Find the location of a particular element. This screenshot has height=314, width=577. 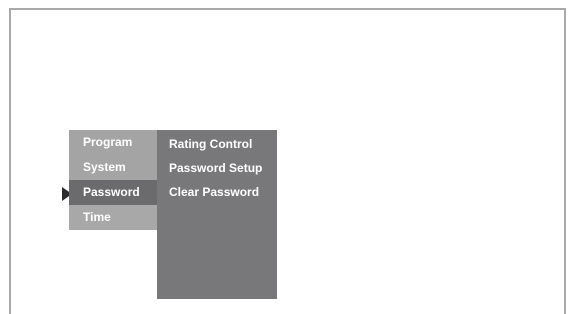

menu-item-label: System is located at coordinates (104, 167).